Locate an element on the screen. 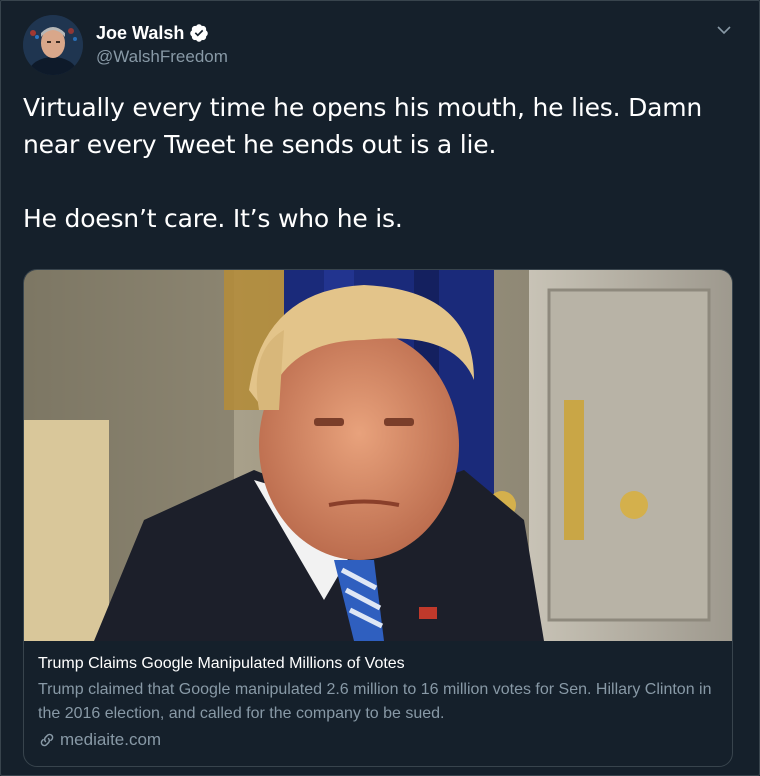 The height and width of the screenshot is (776, 760). avatar is located at coordinates (53, 45).